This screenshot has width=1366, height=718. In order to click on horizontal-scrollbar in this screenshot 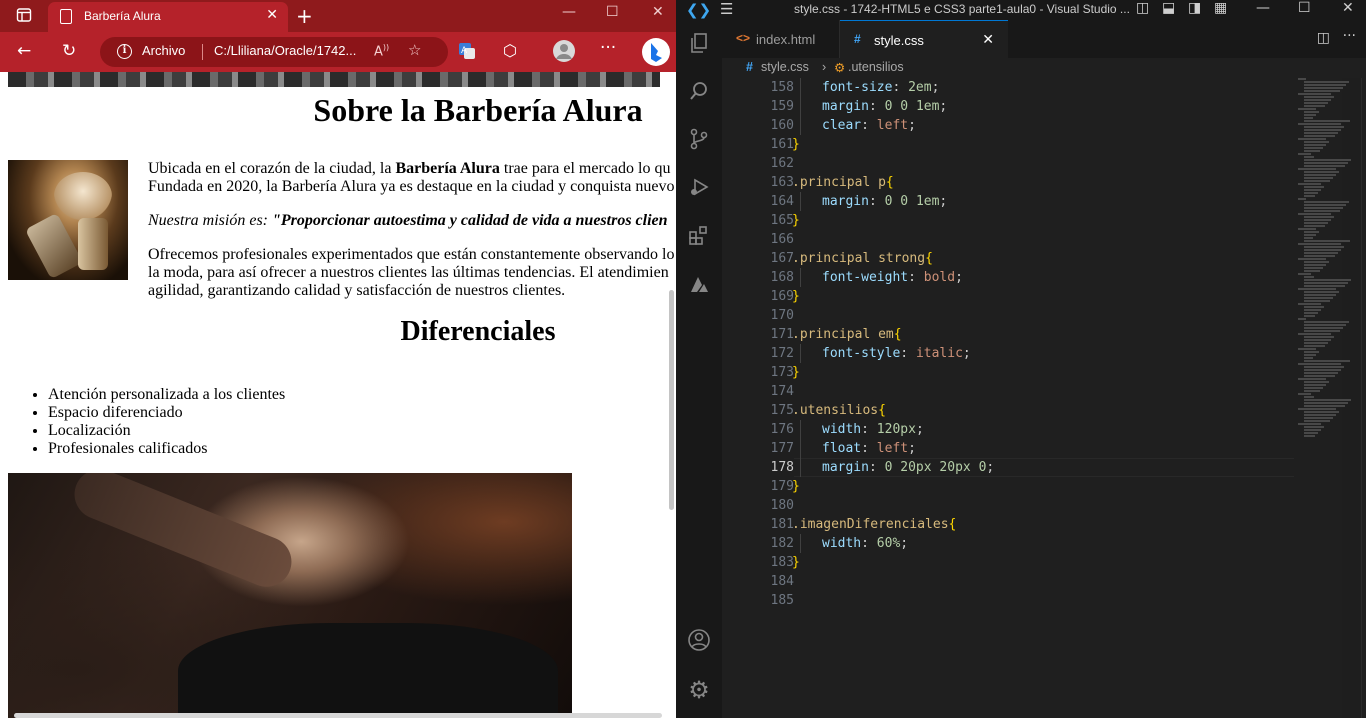, I will do `click(338, 715)`.